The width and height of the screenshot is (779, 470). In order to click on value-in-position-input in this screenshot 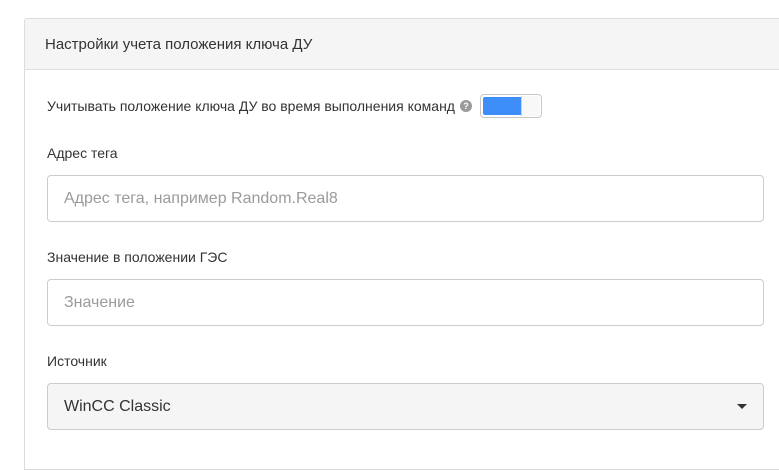, I will do `click(405, 302)`.